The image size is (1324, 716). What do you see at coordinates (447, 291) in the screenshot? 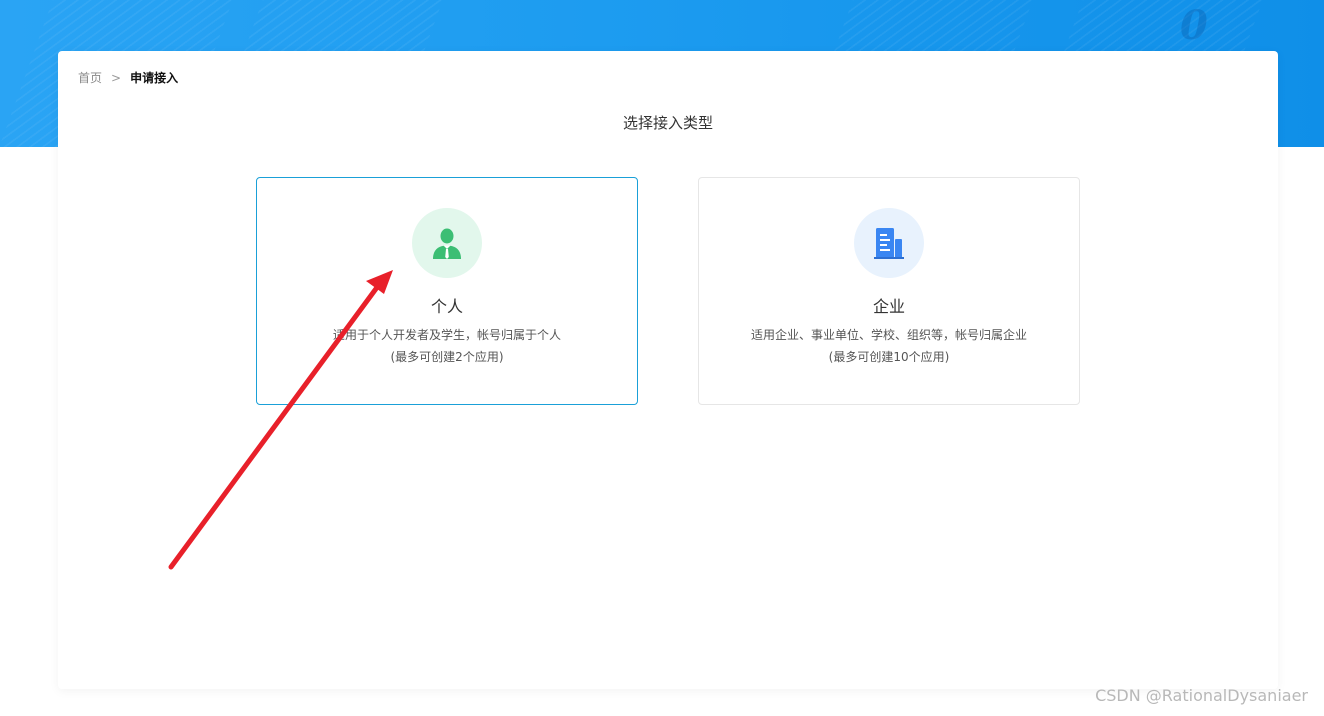
I see `access-type-personal-card: 个人 适用于个人开发者及学生，帐号归属于个人 (最多可创建2个应用)` at bounding box center [447, 291].